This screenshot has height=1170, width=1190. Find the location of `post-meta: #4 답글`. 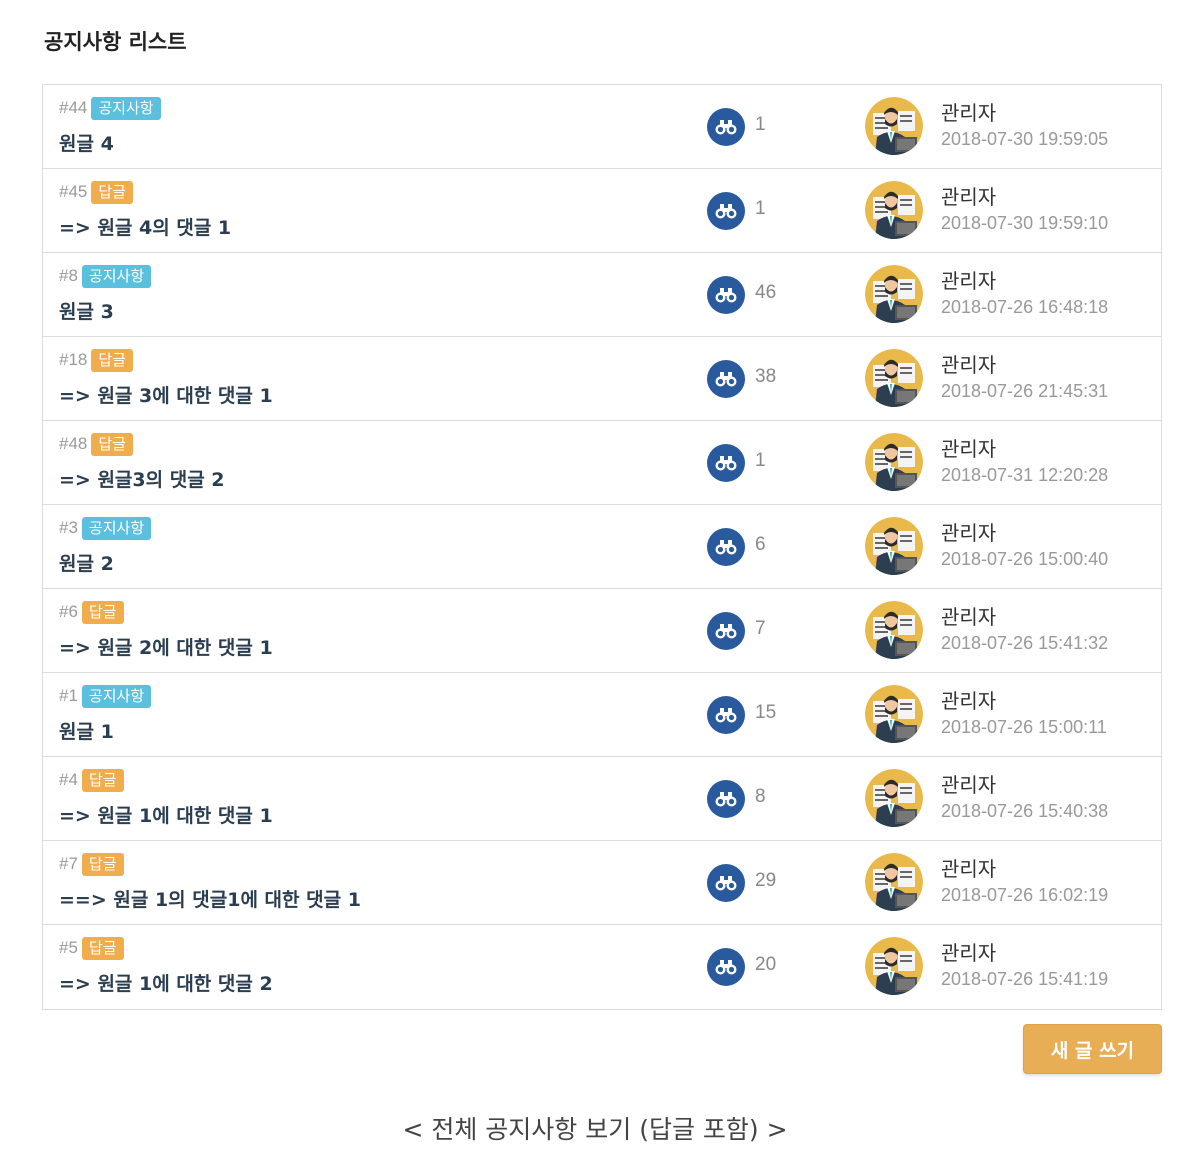

post-meta: #4 답글 is located at coordinates (91, 780).